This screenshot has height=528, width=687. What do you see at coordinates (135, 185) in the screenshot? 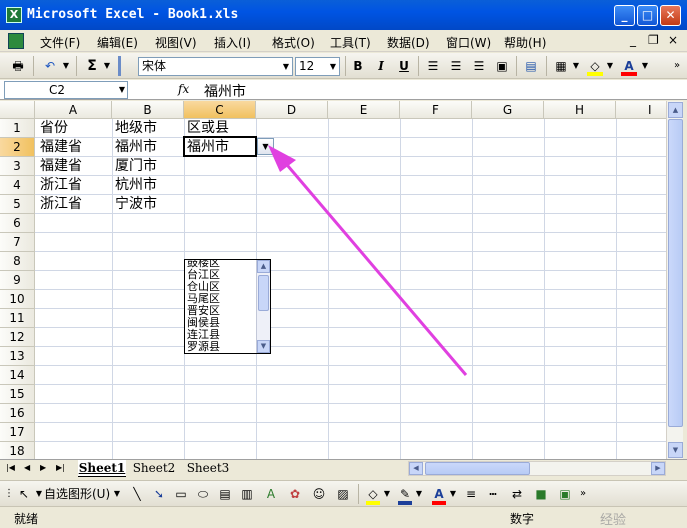
I see `cell-b4: 杭州市` at bounding box center [135, 185].